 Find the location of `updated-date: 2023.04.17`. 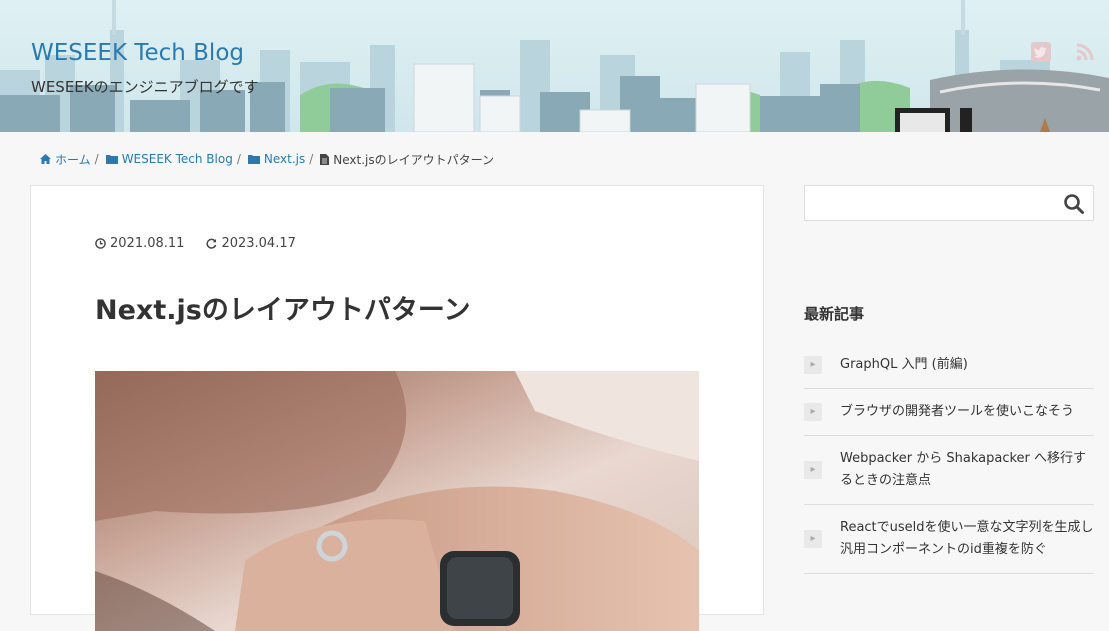

updated-date: 2023.04.17 is located at coordinates (251, 243).